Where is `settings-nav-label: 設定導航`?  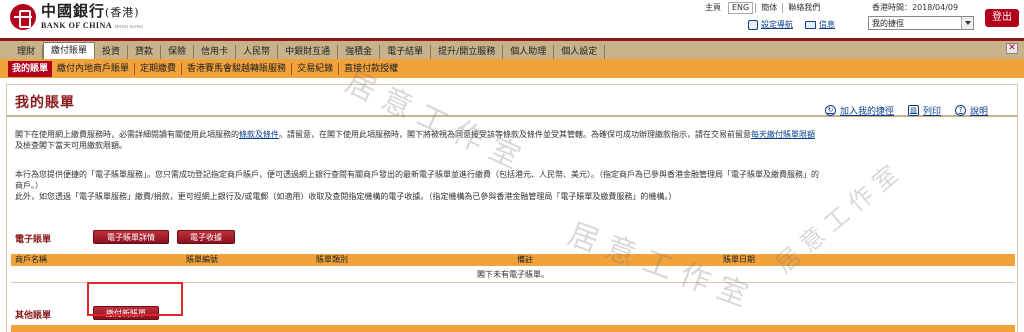
settings-nav-label: 設定導航 is located at coordinates (777, 24).